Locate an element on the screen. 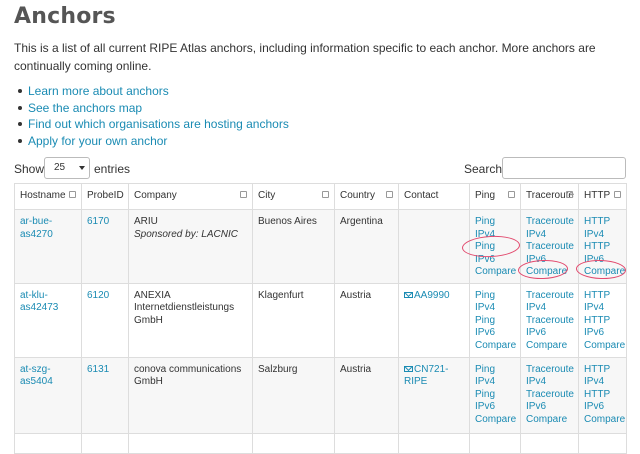  column-header-company: Company is located at coordinates (190, 196).